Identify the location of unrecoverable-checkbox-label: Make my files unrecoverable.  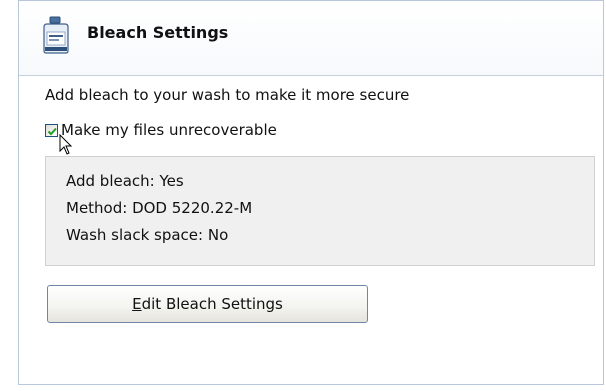
(169, 130).